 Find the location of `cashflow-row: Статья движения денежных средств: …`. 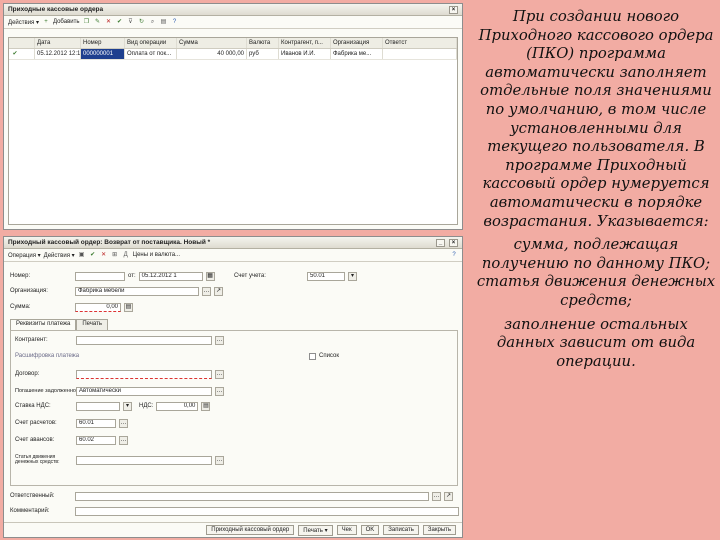

cashflow-row: Статья движения денежных средств: … is located at coordinates (119, 460).